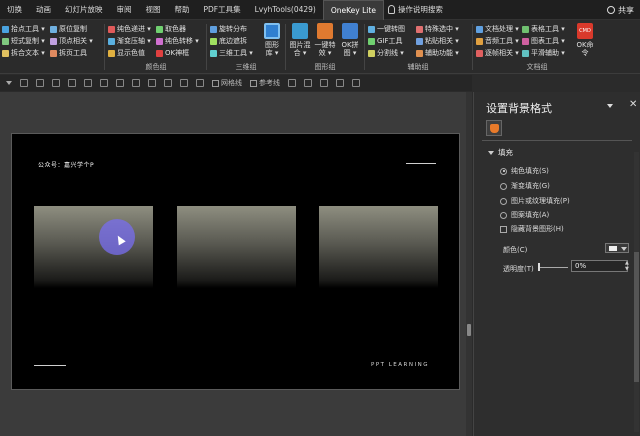 The width and height of the screenshot is (640, 436). I want to click on image-blend-button: 图片混合 ▾, so click(300, 40).